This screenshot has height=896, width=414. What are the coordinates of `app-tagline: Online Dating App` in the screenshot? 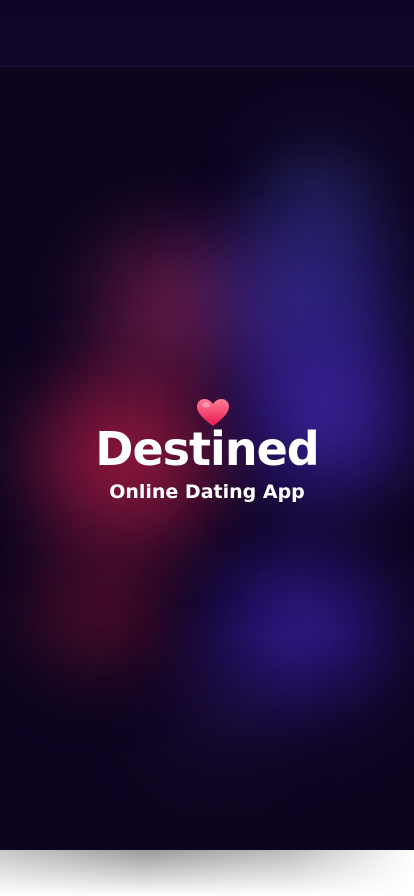 It's located at (207, 492).